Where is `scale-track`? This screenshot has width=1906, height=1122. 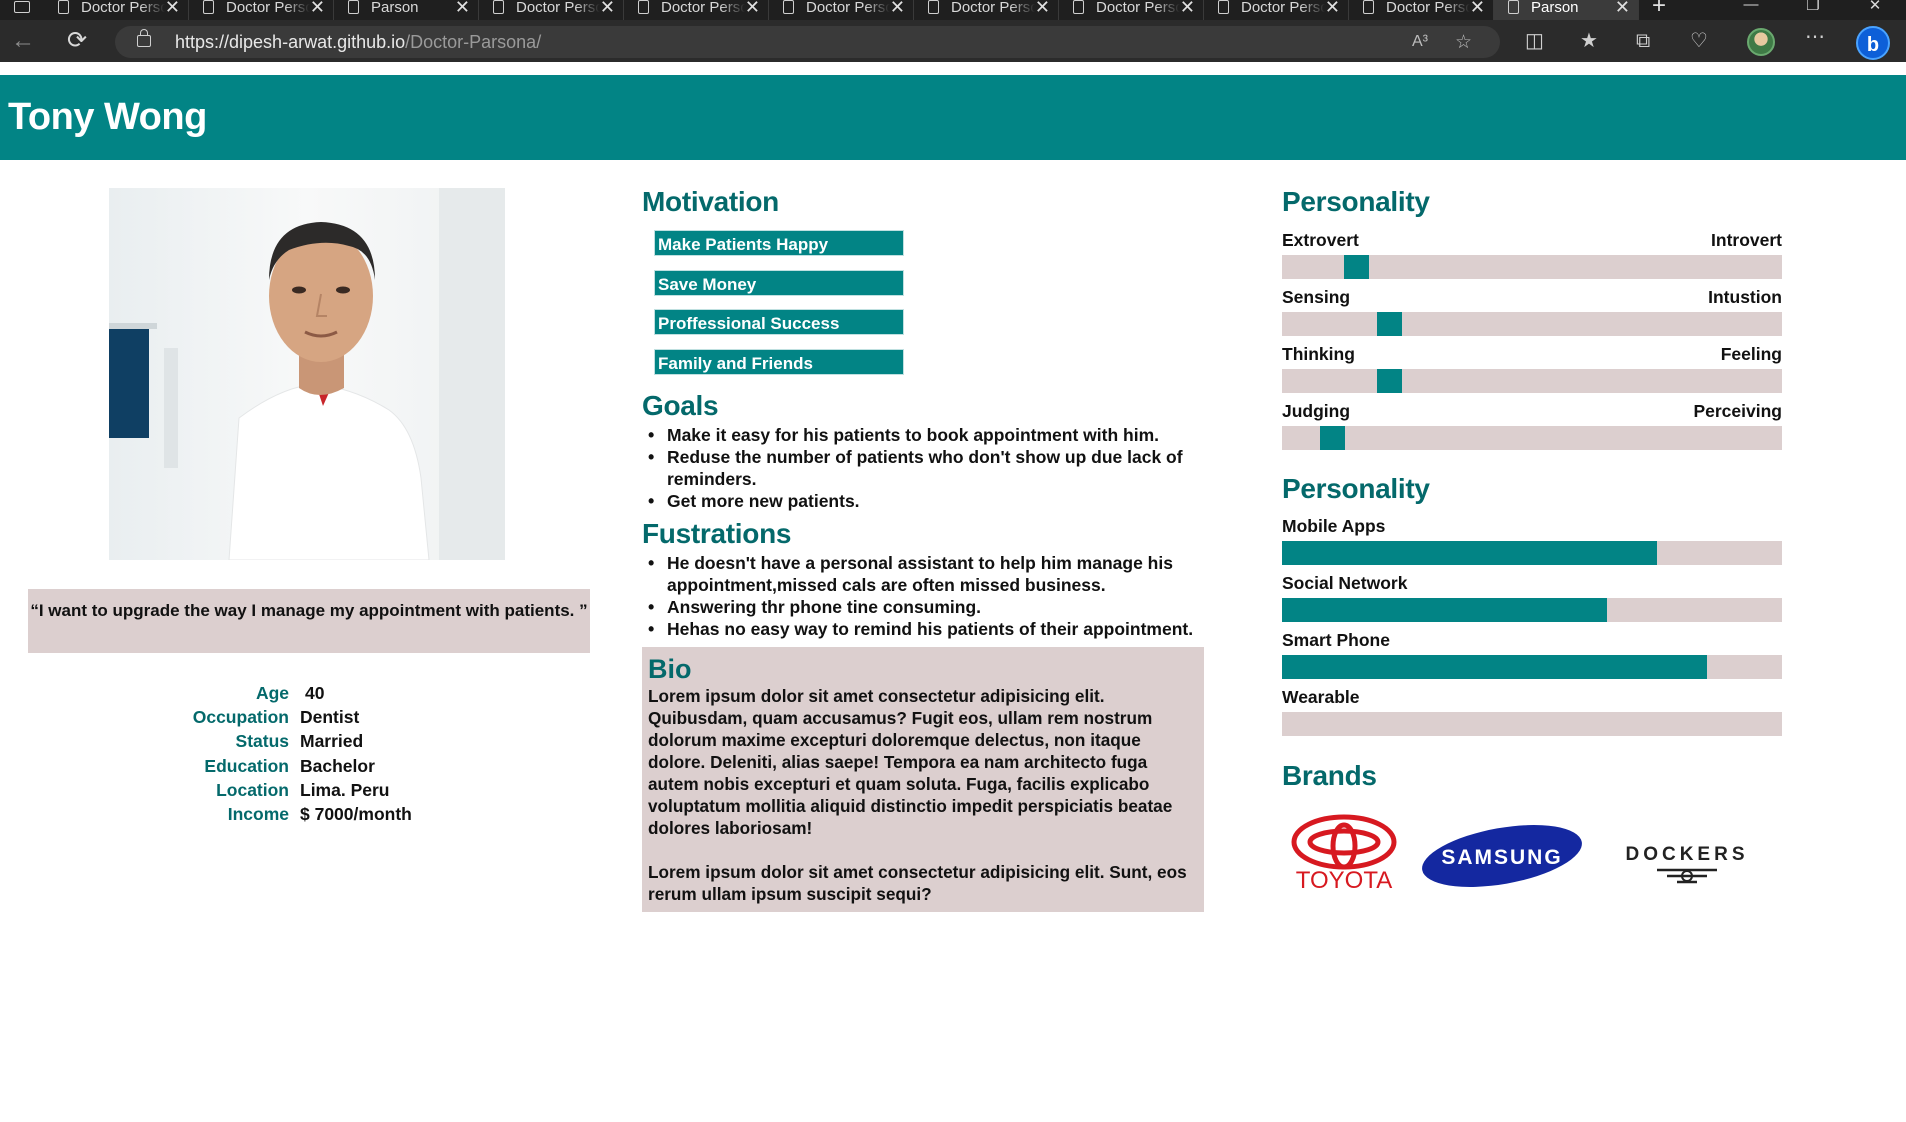
scale-track is located at coordinates (1532, 438).